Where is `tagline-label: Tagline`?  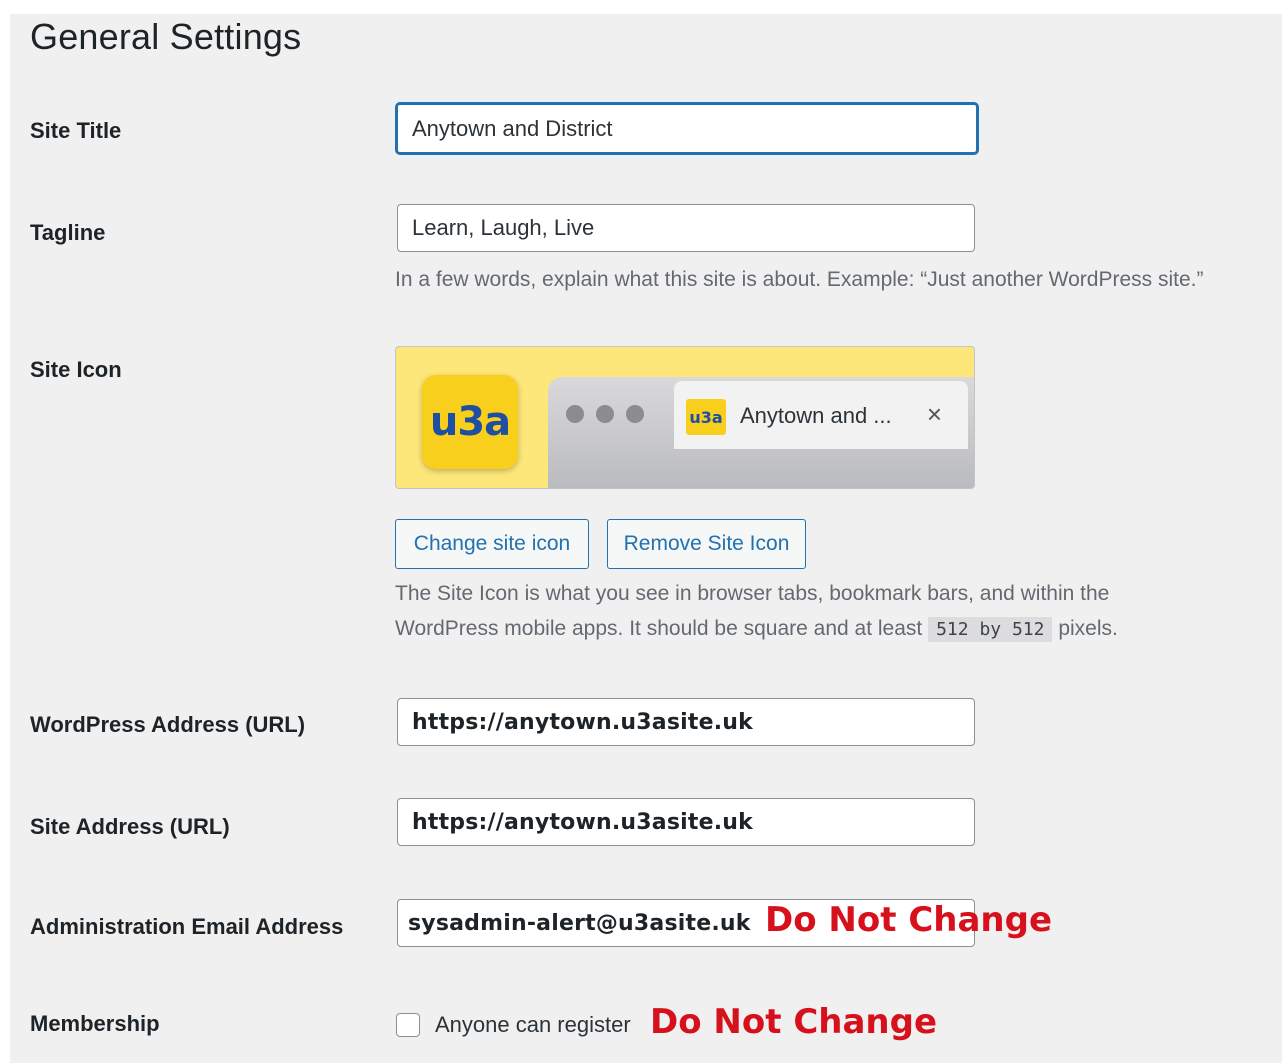
tagline-label: Tagline is located at coordinates (68, 232).